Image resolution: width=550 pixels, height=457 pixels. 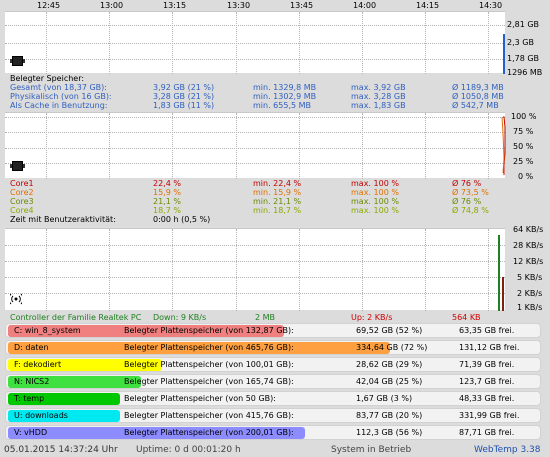 What do you see at coordinates (487, 364) in the screenshot?
I see `disk-free: 71,39 GB frei.` at bounding box center [487, 364].